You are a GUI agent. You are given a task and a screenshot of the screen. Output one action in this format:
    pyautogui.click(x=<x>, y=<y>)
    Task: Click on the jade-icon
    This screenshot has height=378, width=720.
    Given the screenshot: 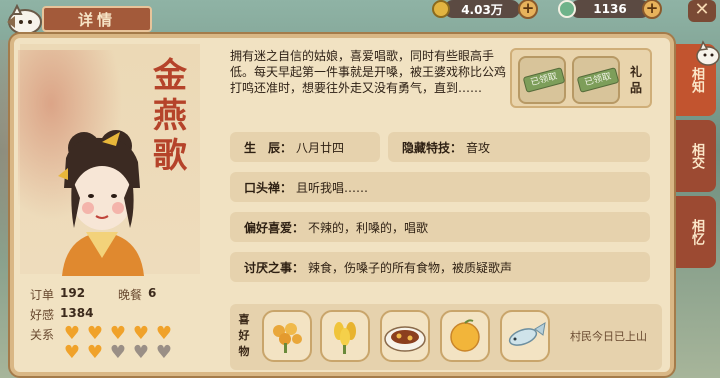 What is the action you would take?
    pyautogui.click(x=567, y=9)
    